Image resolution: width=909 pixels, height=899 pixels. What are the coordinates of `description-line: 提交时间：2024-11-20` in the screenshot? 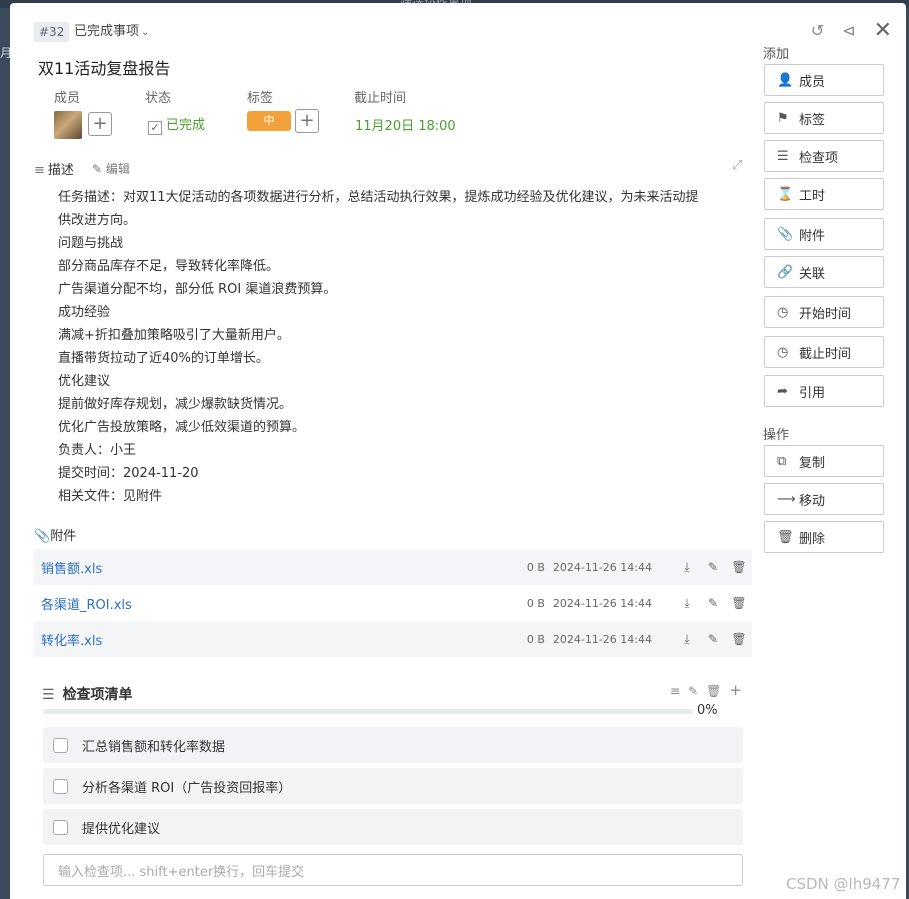 It's located at (128, 473).